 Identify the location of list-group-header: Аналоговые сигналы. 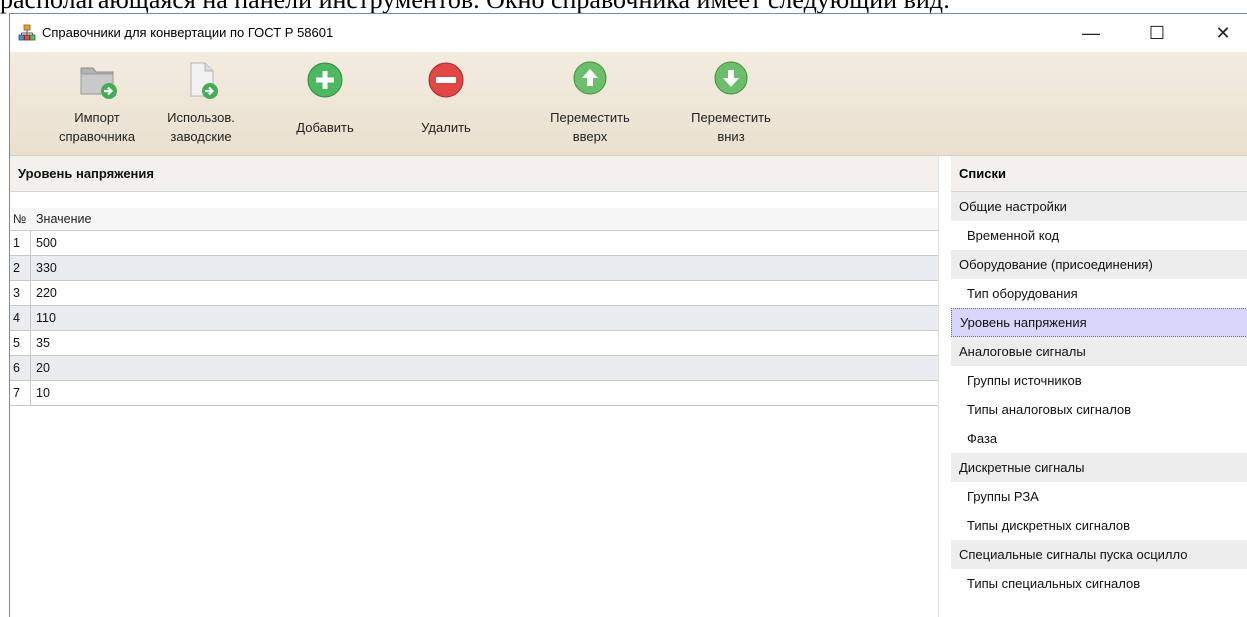
(1099, 351).